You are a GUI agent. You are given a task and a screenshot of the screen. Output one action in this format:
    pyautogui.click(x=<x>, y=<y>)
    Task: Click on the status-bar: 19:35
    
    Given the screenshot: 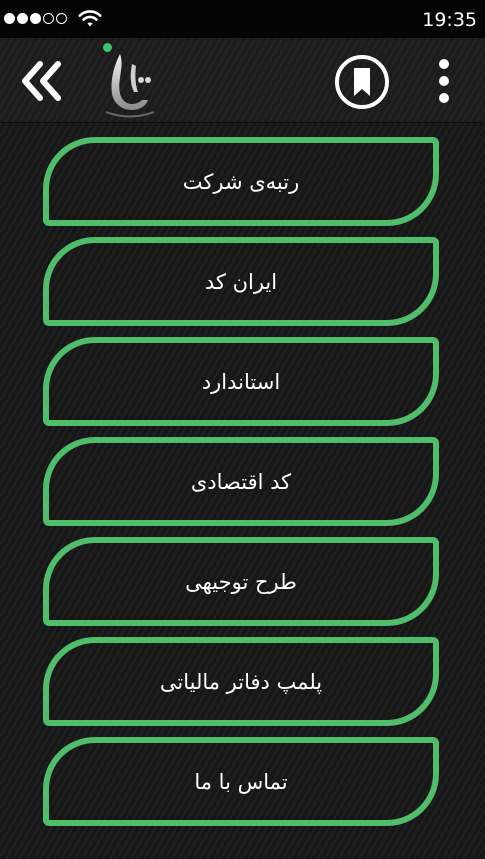 What is the action you would take?
    pyautogui.click(x=242, y=19)
    